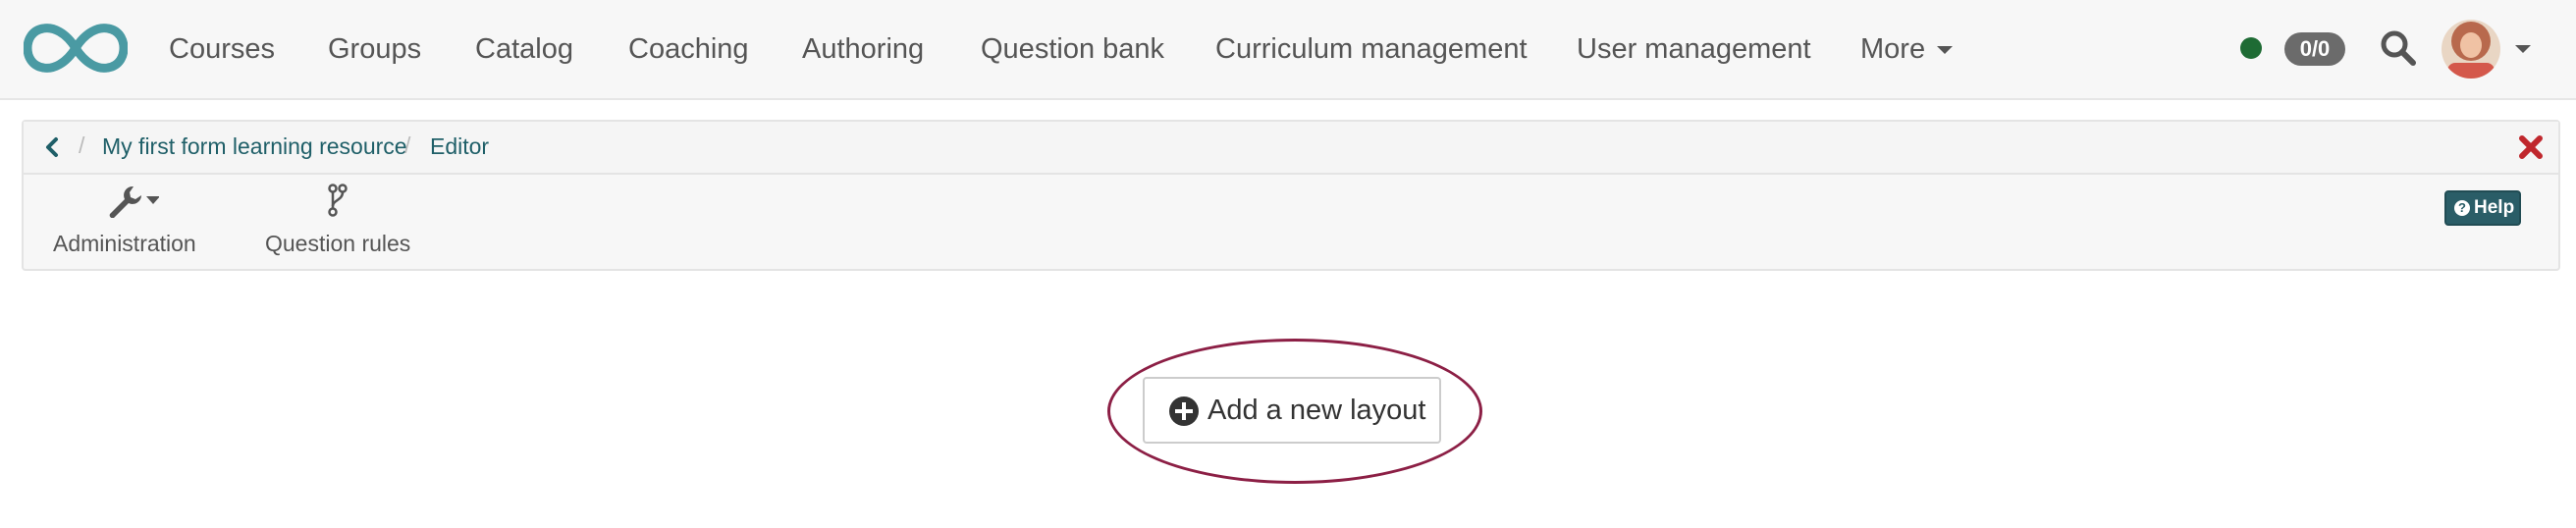 This screenshot has width=2576, height=528. I want to click on branch-icon, so click(338, 201).